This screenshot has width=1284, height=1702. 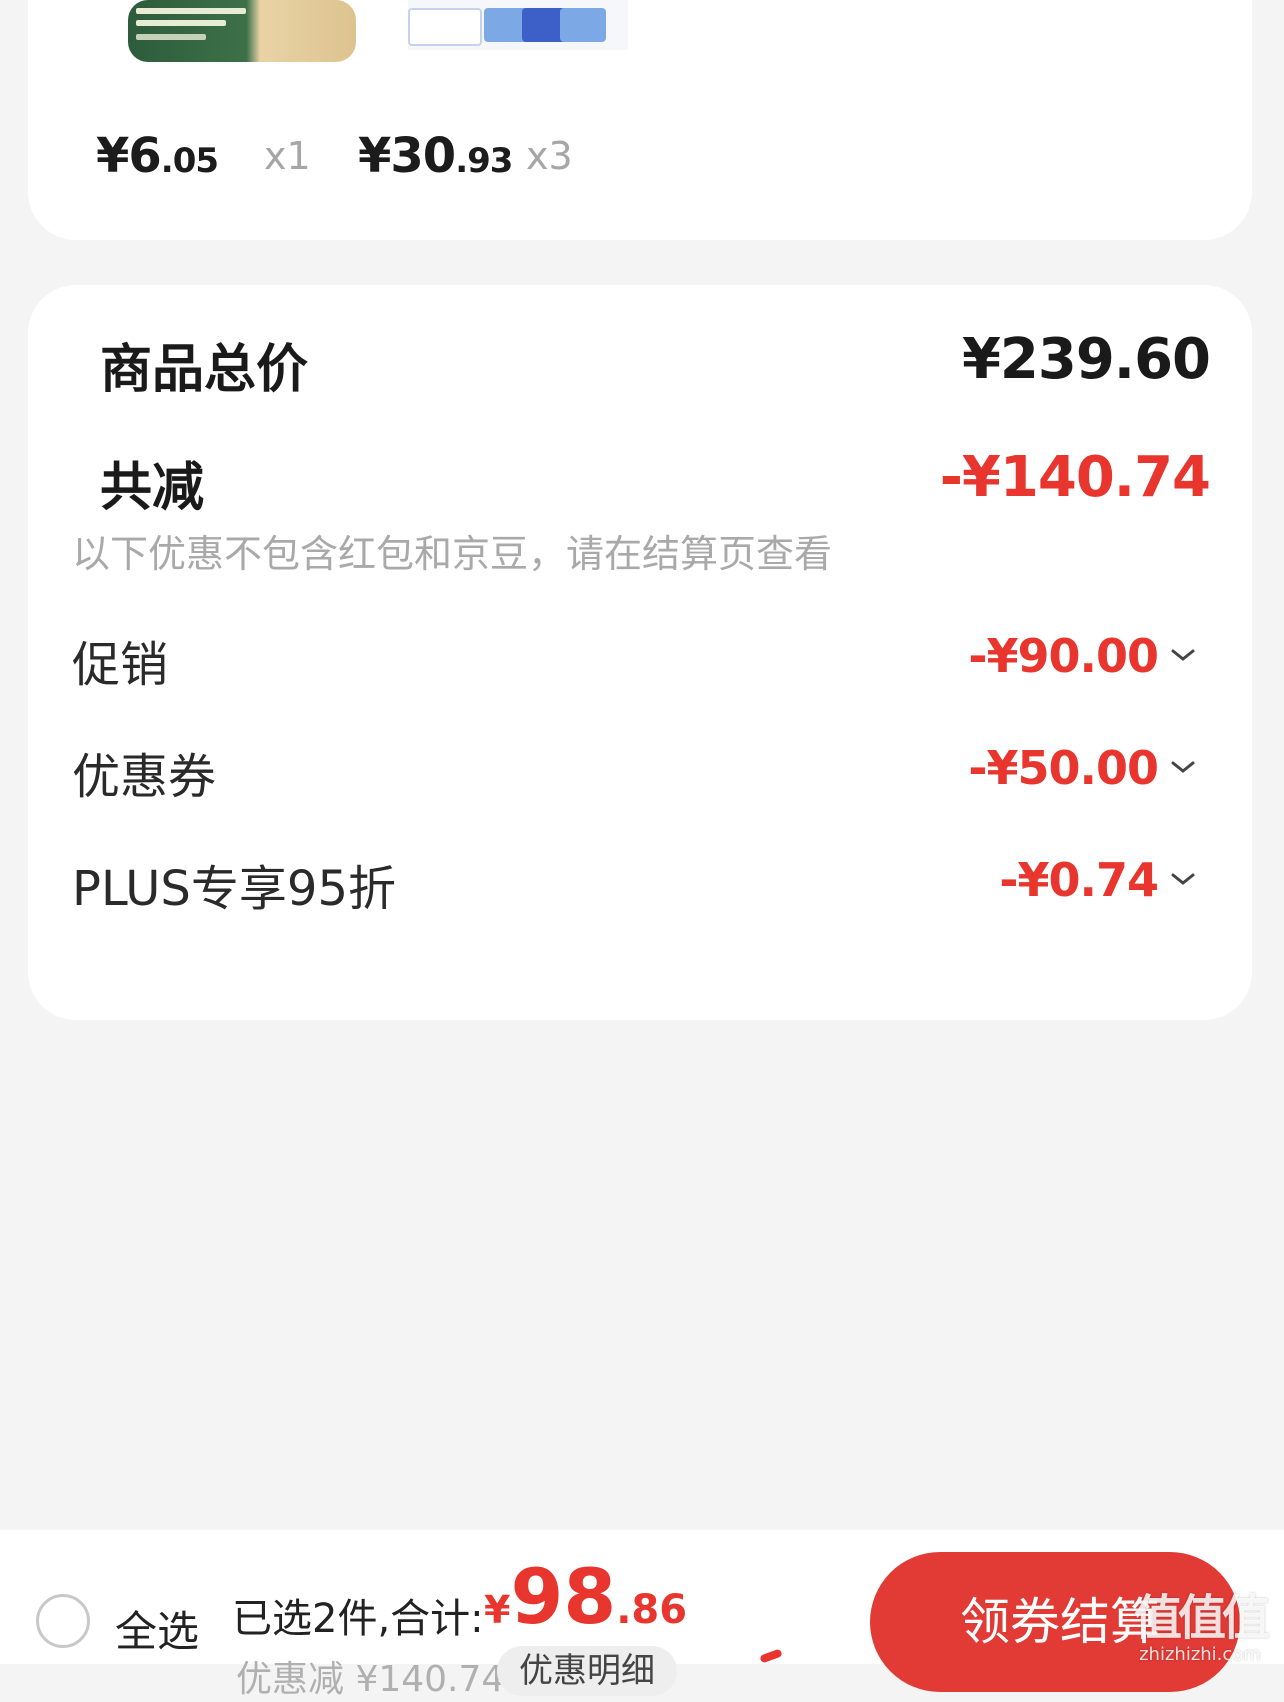 What do you see at coordinates (549, 156) in the screenshot?
I see `product-qty-2: x3` at bounding box center [549, 156].